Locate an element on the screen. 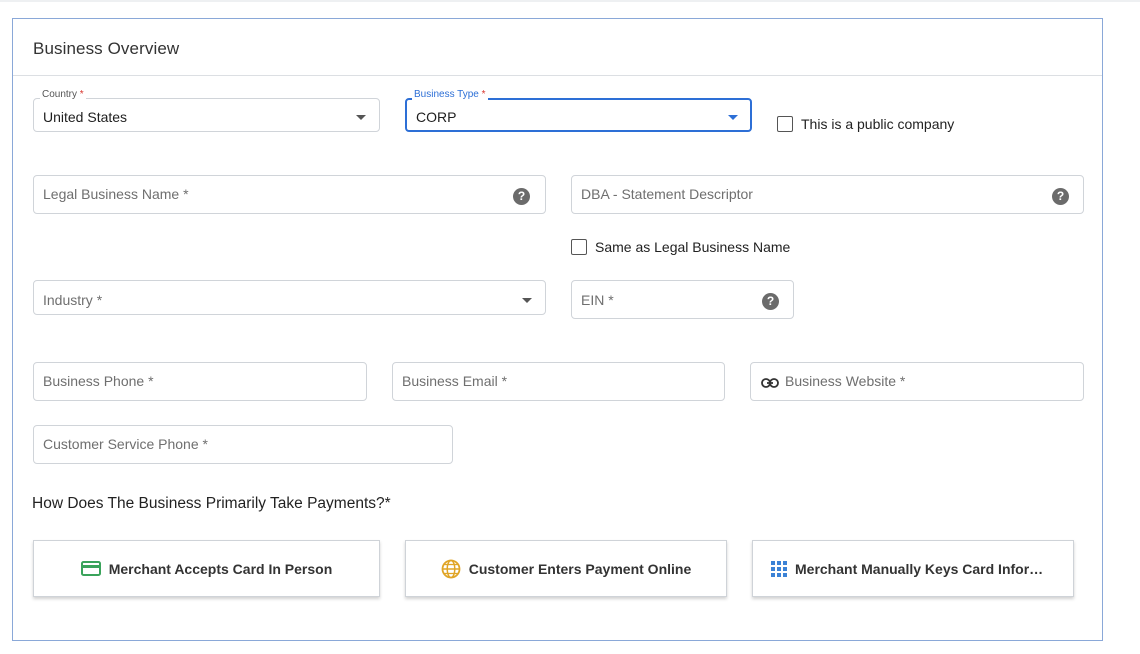 This screenshot has width=1140, height=654. title-divider is located at coordinates (557, 75).